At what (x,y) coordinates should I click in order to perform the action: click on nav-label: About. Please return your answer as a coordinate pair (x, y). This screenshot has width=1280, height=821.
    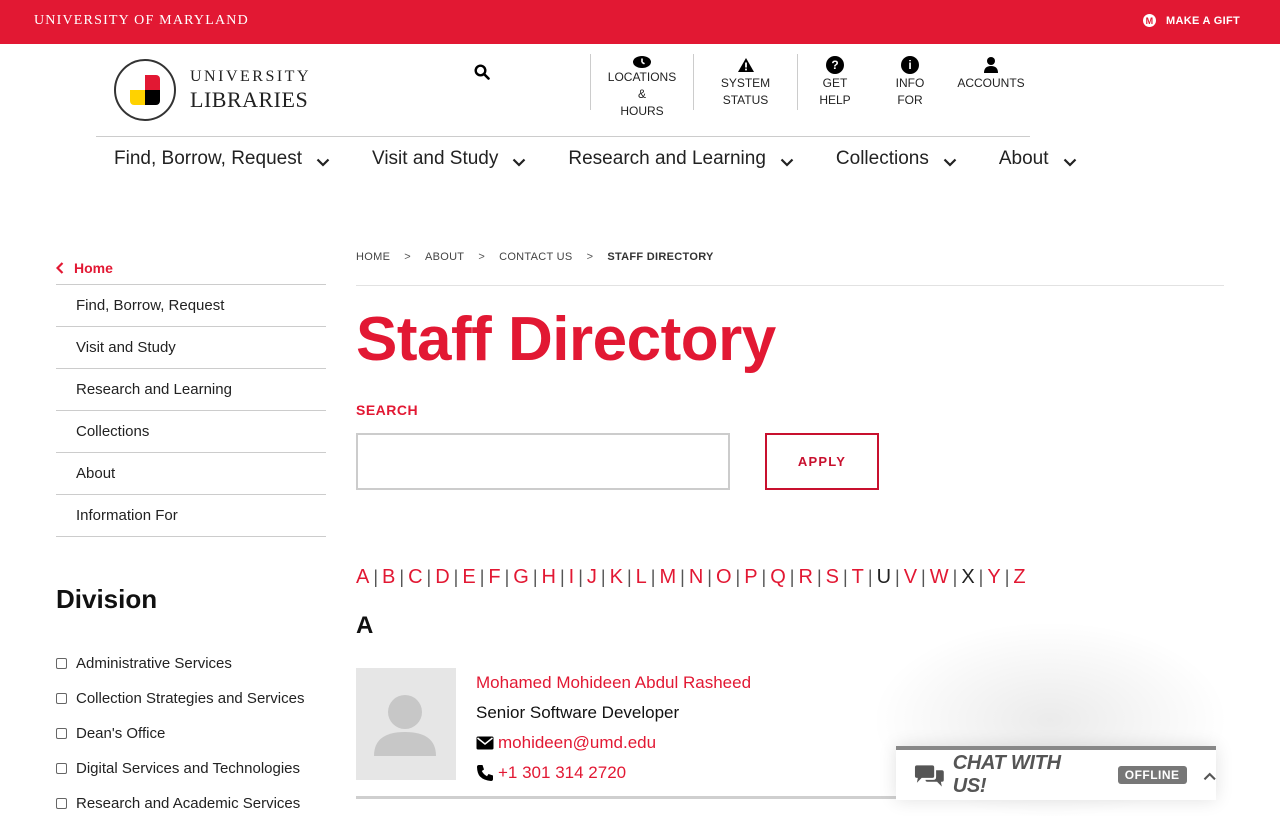
    Looking at the image, I should click on (1023, 158).